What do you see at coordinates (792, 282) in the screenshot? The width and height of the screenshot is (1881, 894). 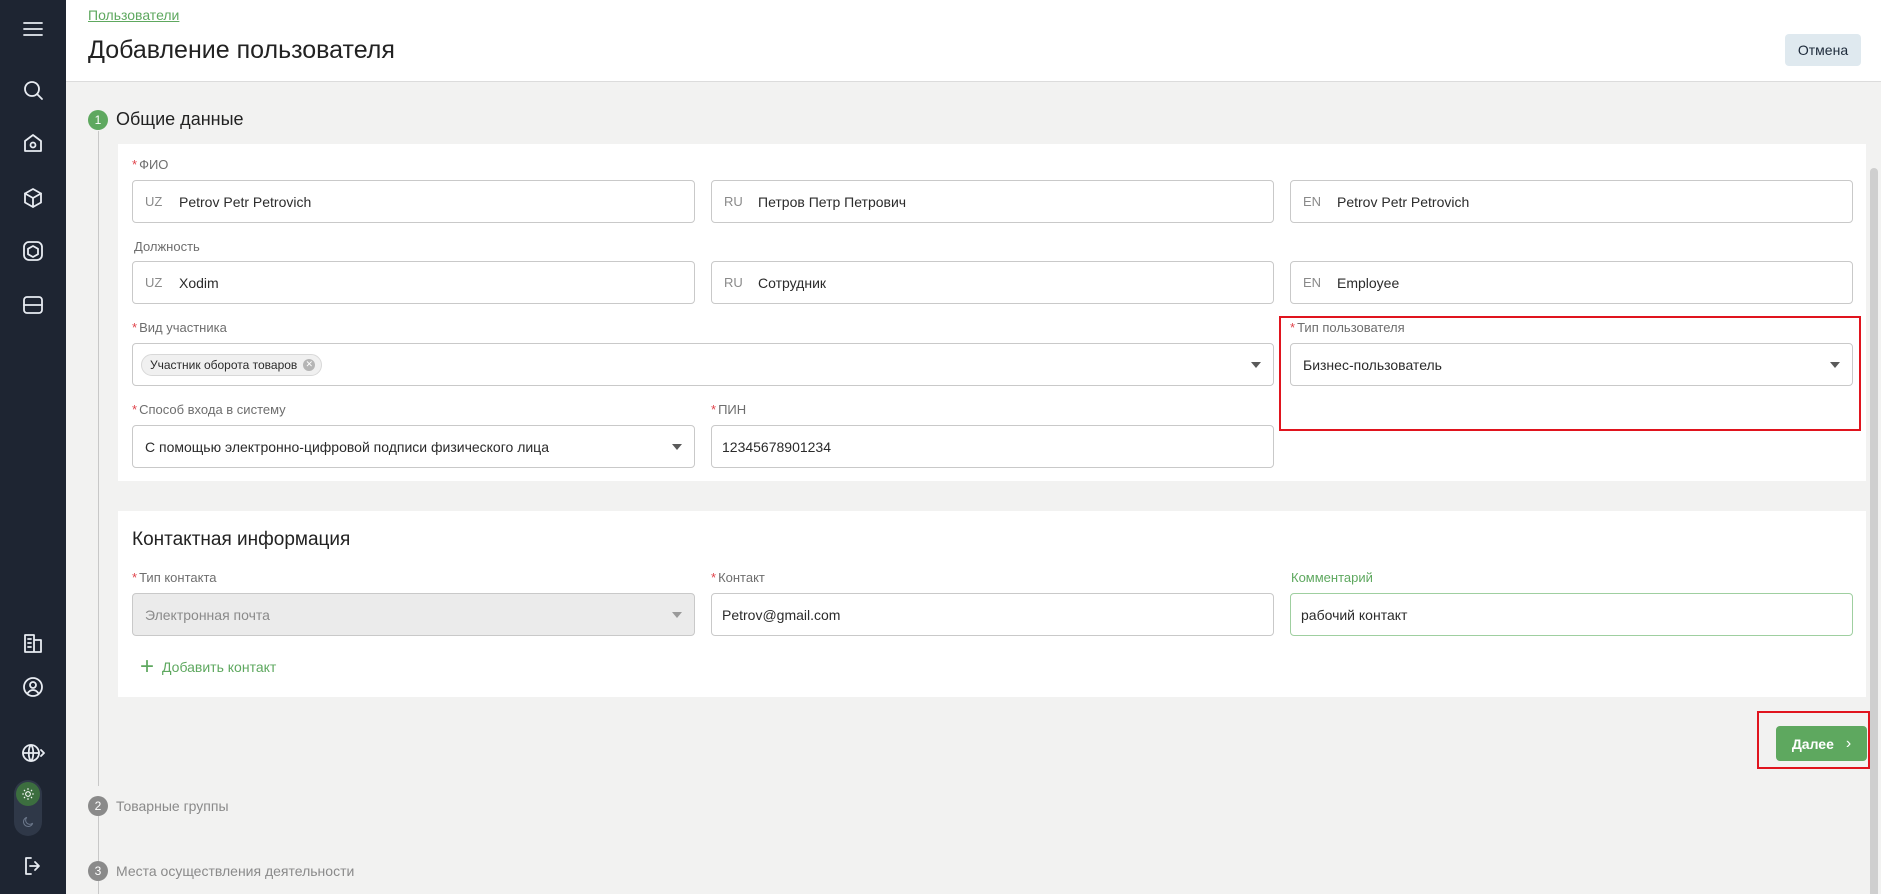 I see `input-value: Сотрудник` at bounding box center [792, 282].